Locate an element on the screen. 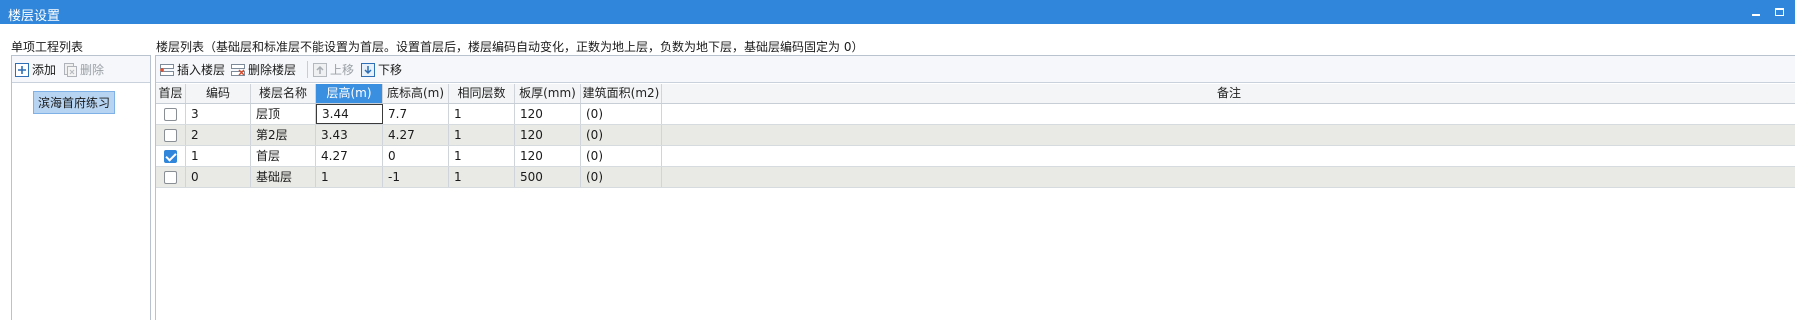 The image size is (1795, 320). height-cell: 1 is located at coordinates (349, 177).